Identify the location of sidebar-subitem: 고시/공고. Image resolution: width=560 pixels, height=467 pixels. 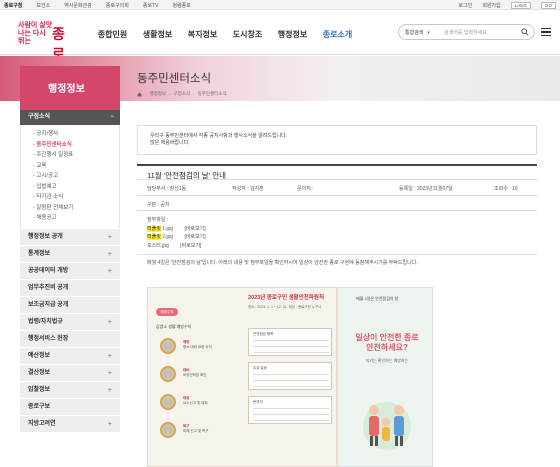
(70, 176).